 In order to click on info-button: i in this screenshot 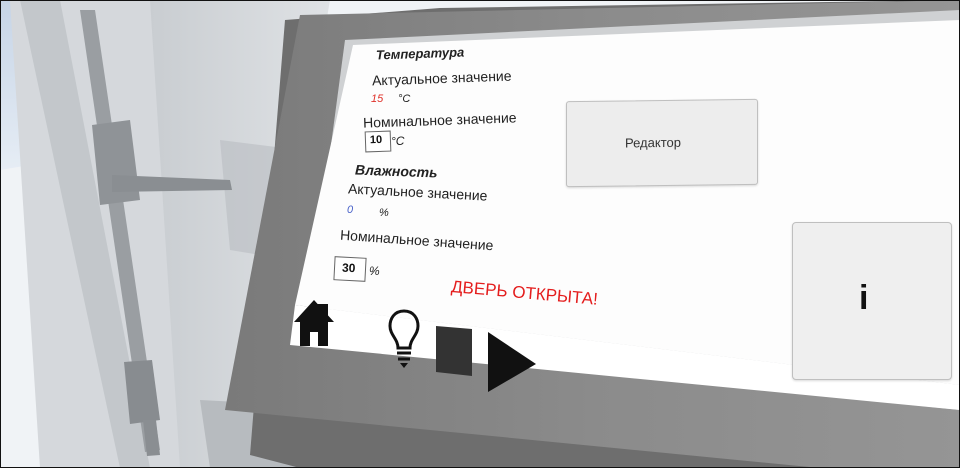, I will do `click(872, 301)`.